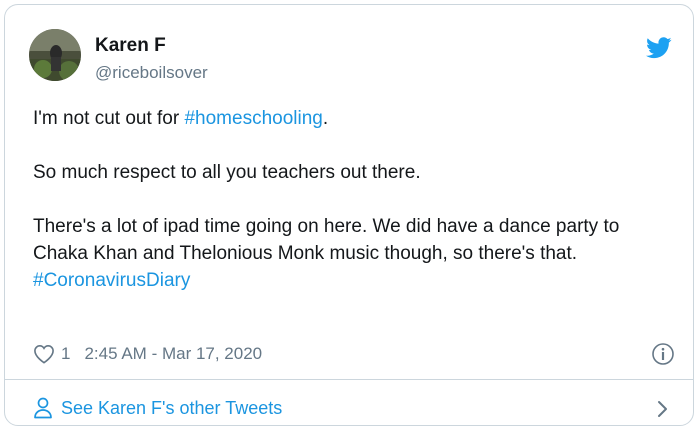 This screenshot has width=700, height=431. Describe the element at coordinates (151, 73) in the screenshot. I see `author-handle: @riceboilsover` at that location.